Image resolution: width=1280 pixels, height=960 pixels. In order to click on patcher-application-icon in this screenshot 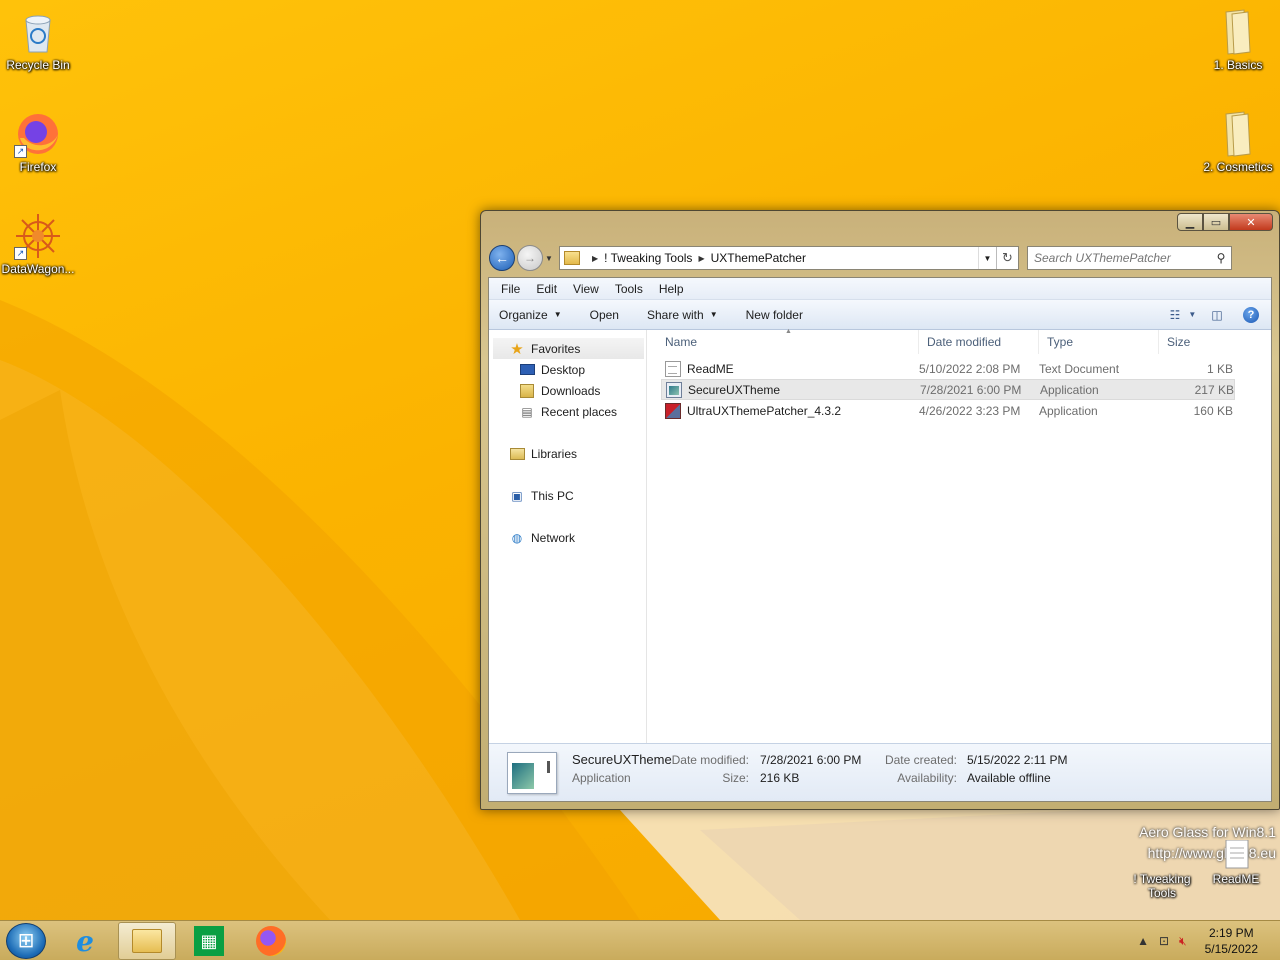, I will do `click(673, 410)`.